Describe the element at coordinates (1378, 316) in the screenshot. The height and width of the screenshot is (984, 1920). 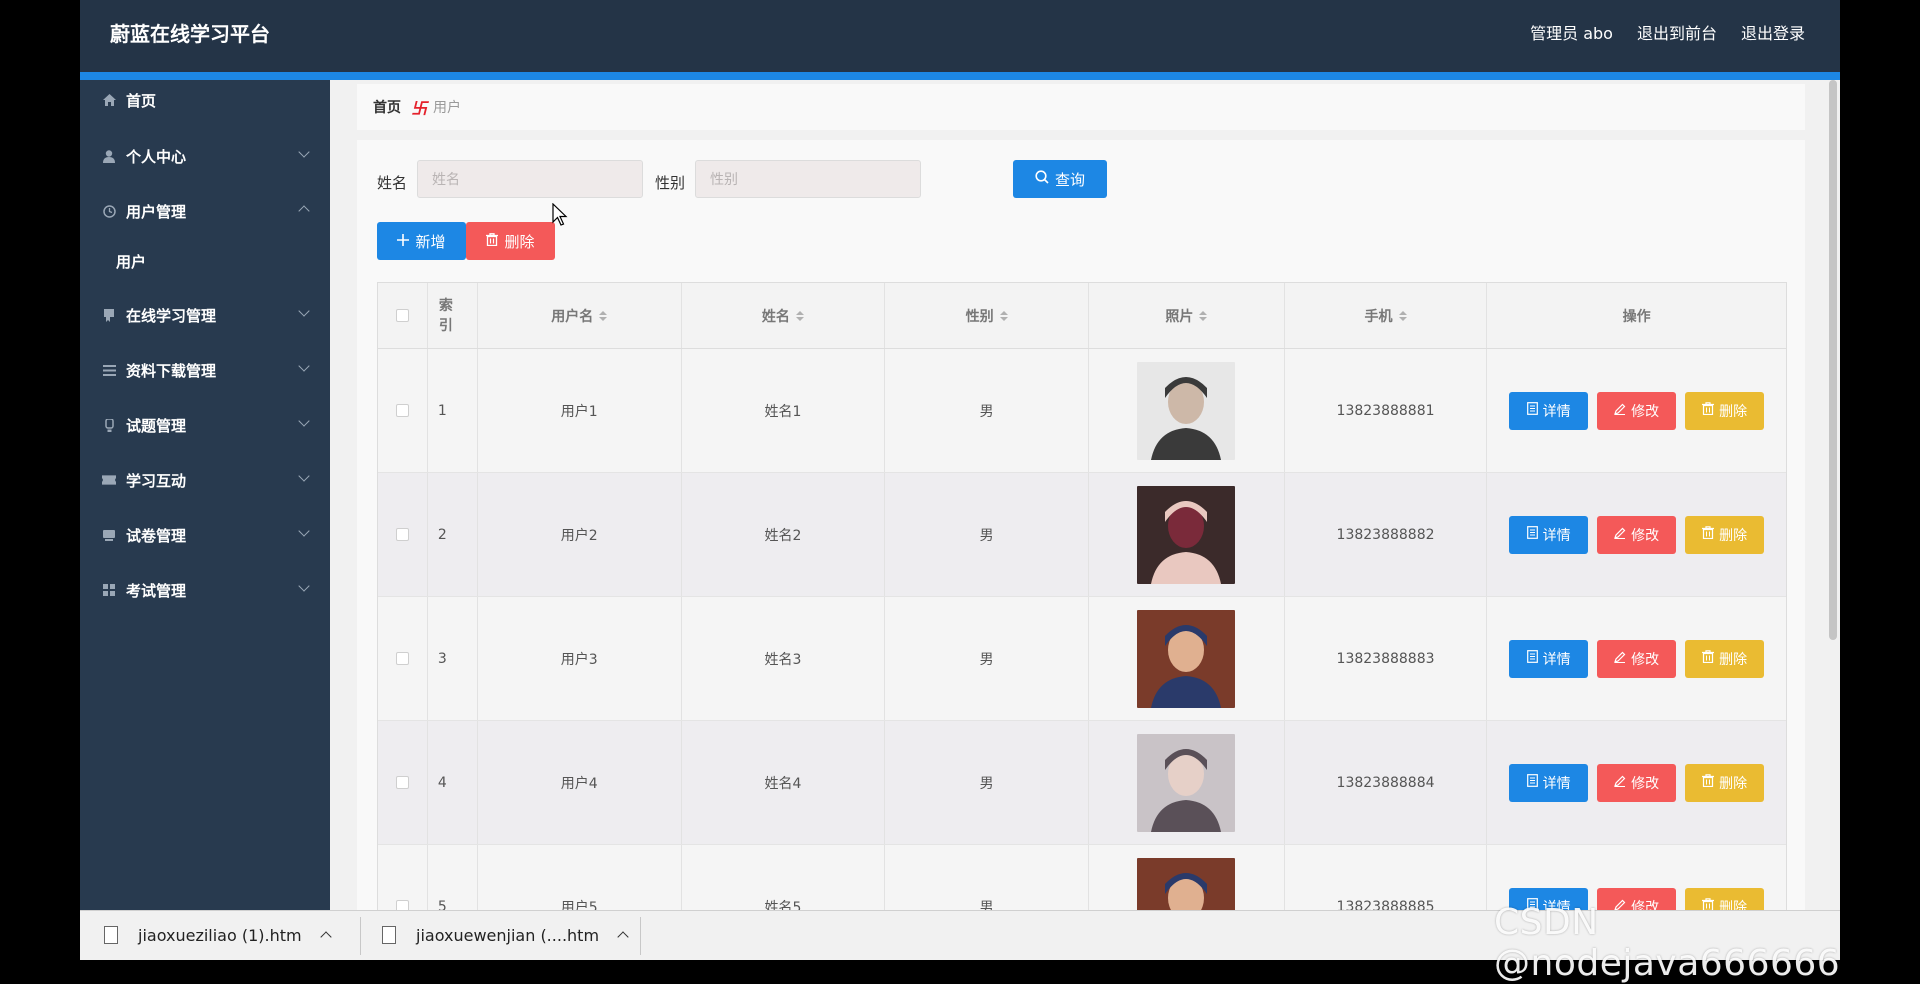
I see `header-phone-label: 手机` at that location.